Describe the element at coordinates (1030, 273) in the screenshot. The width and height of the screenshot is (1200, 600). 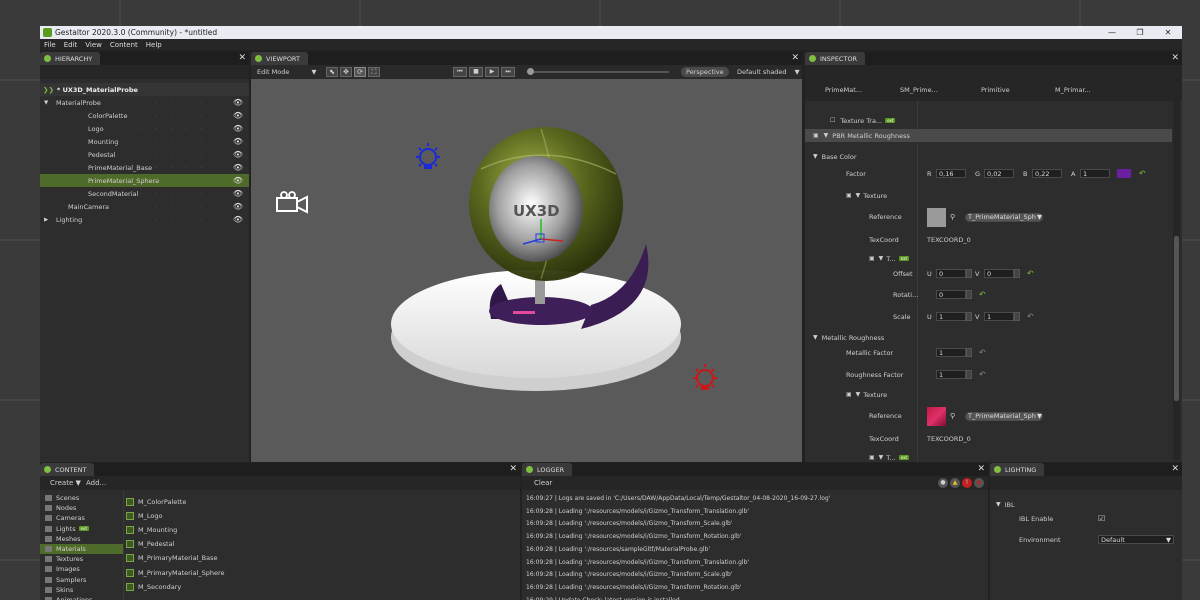
I see `reset-offset-icon: ↶` at that location.